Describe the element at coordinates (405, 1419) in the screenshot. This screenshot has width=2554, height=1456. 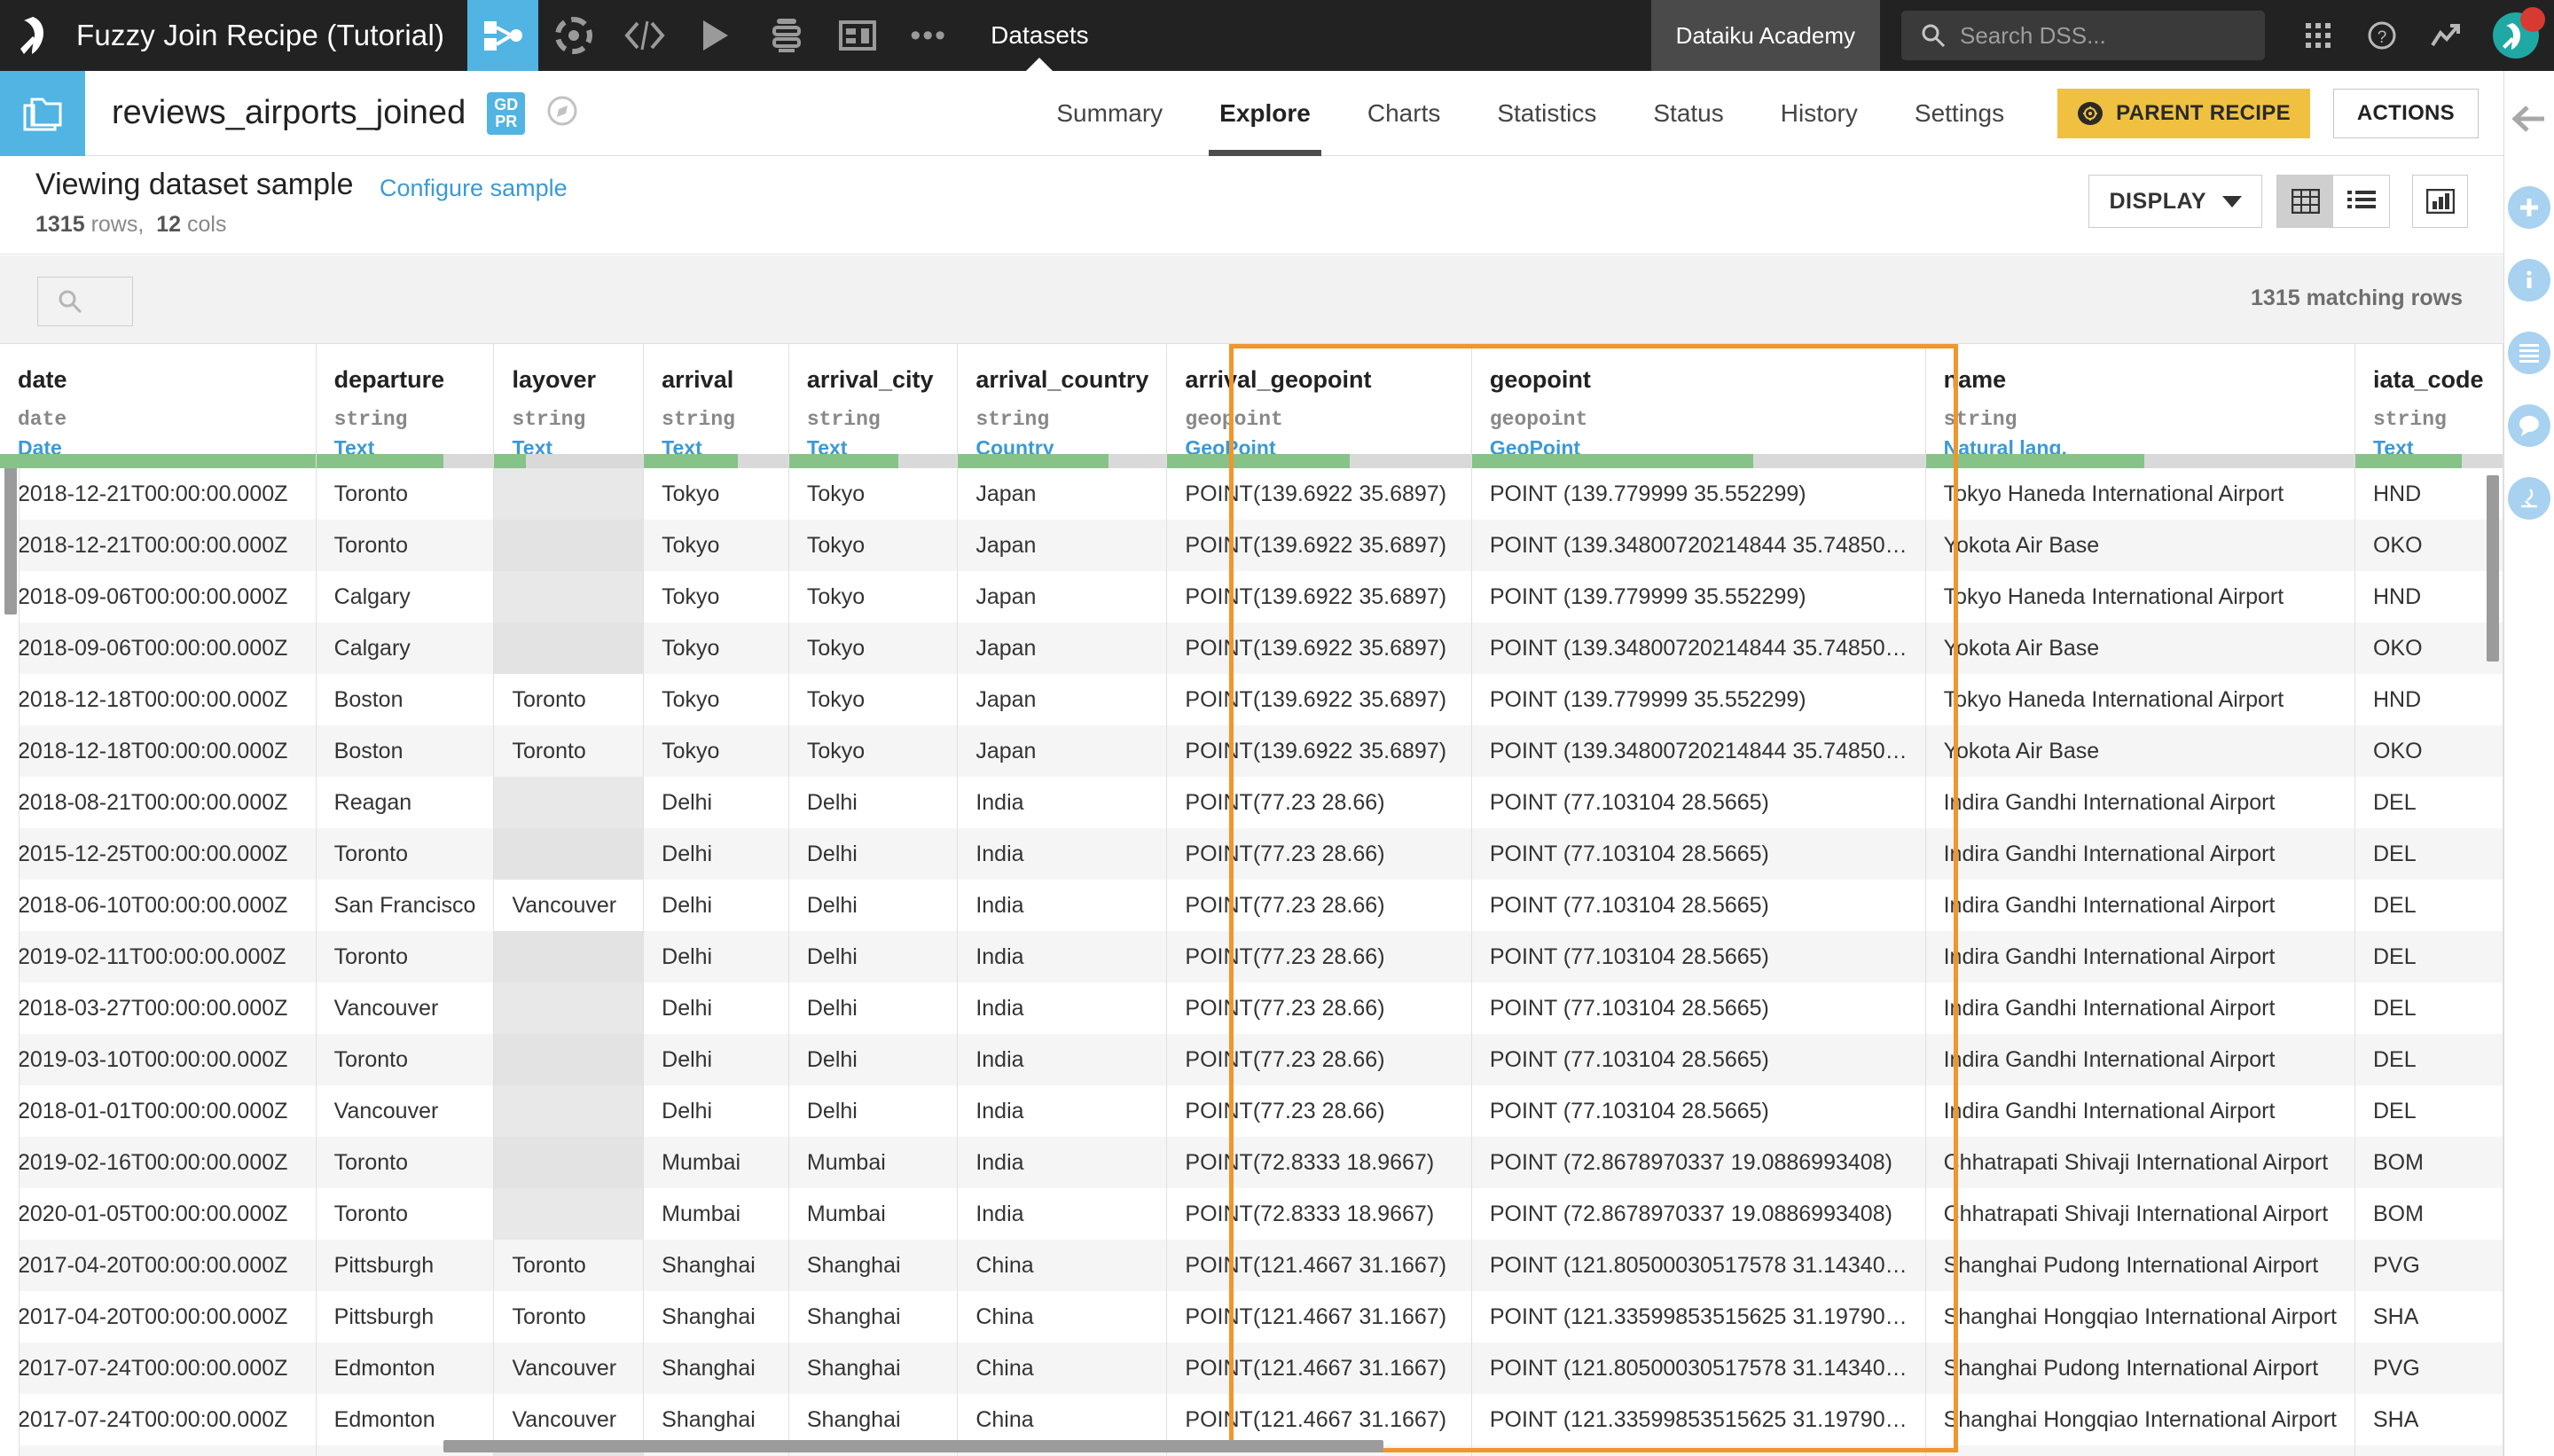
I see `cell-departure: Edmonton` at that location.